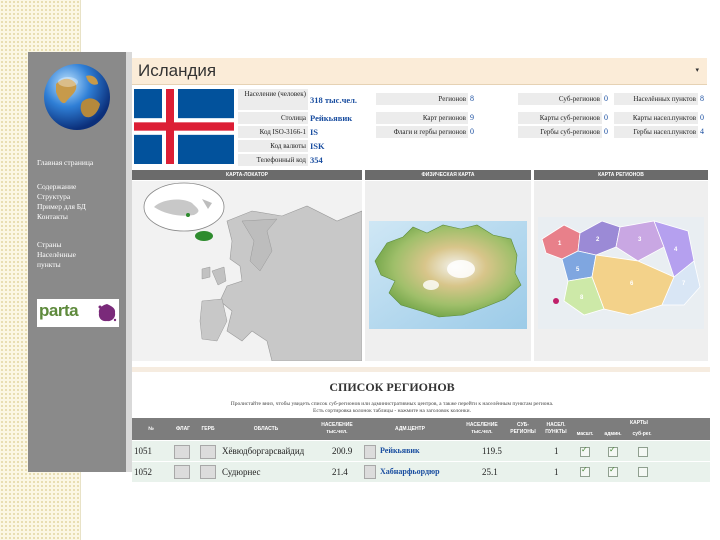 This screenshot has height=540, width=720. Describe the element at coordinates (282, 132) in the screenshot. I see `iso-label: Код ISO-3166-1` at that location.